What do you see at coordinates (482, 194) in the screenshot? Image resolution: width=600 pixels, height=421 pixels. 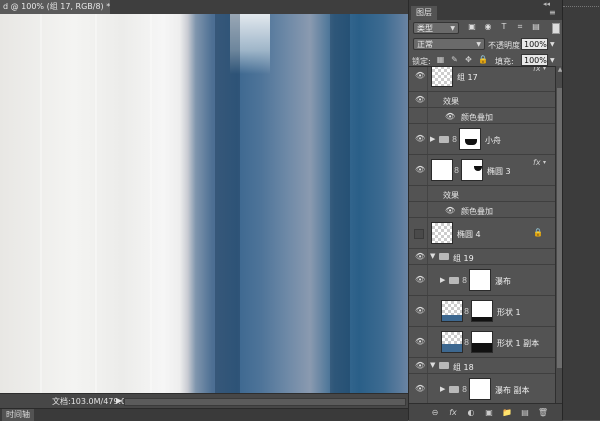 I see `effects-row: 效果` at bounding box center [482, 194].